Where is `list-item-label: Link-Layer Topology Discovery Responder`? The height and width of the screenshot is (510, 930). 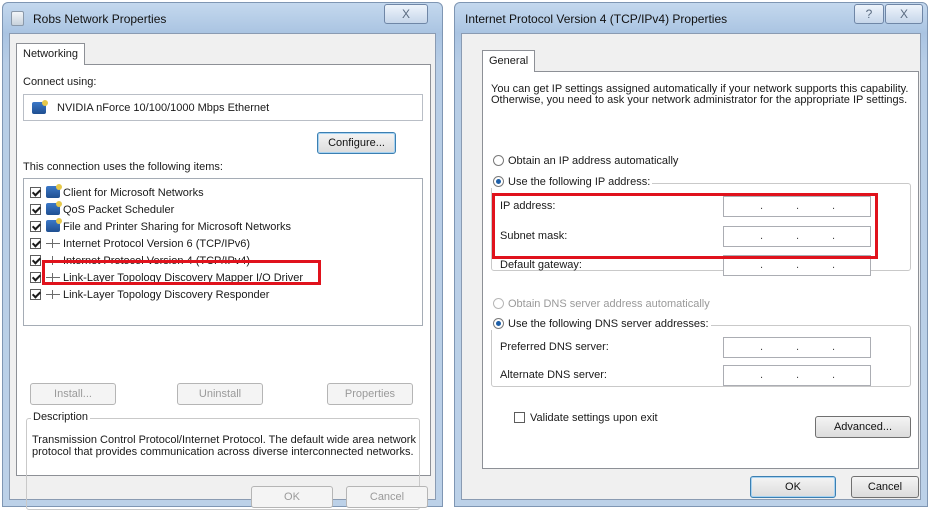
list-item-label: Link-Layer Topology Discovery Responder is located at coordinates (166, 295).